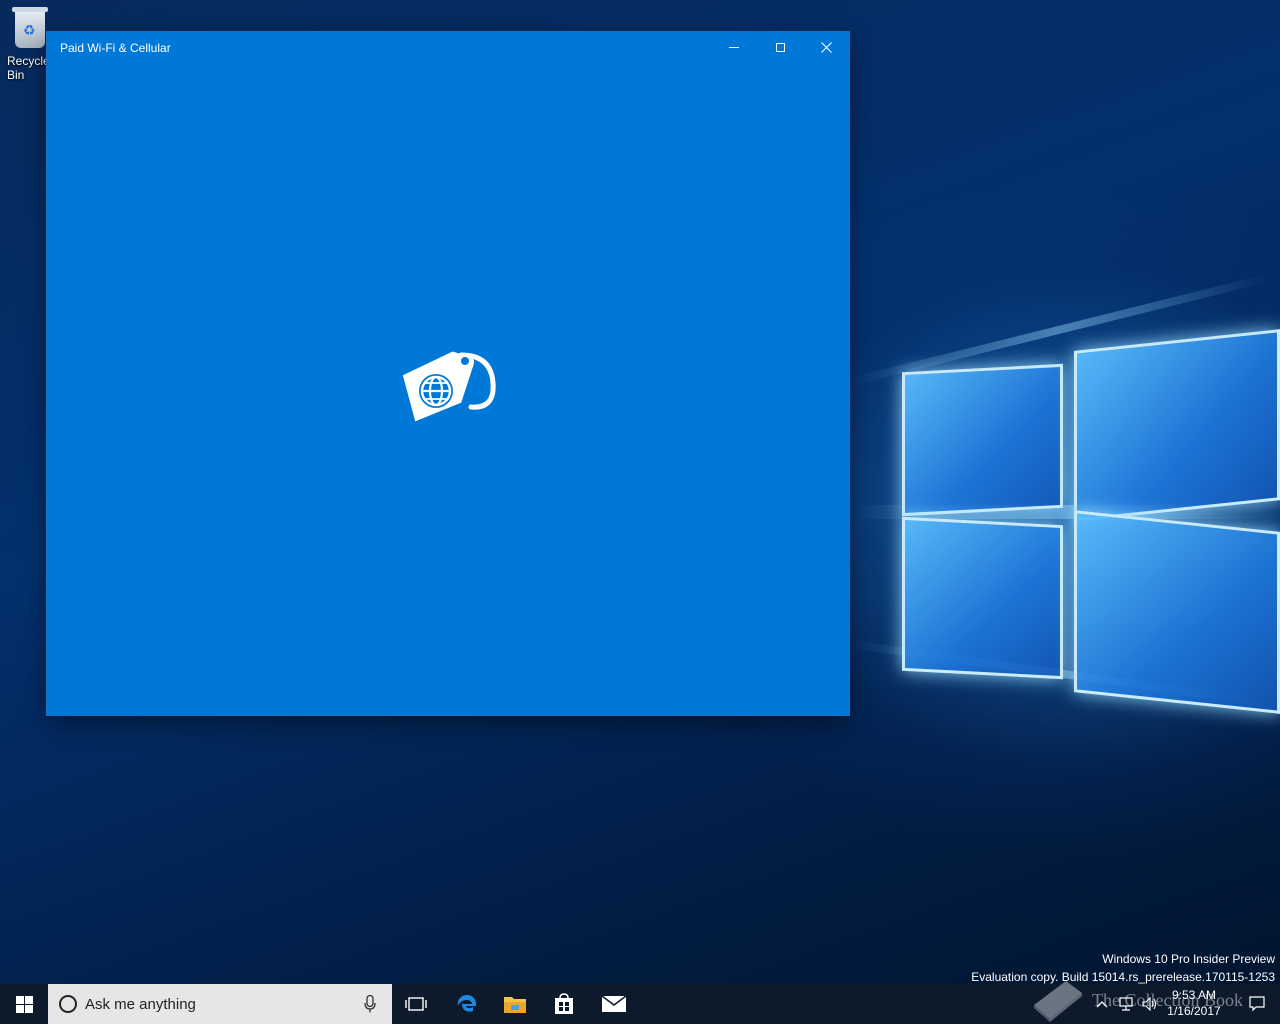 The image size is (1280, 1024). Describe the element at coordinates (68, 1004) in the screenshot. I see `cortana-icon` at that location.